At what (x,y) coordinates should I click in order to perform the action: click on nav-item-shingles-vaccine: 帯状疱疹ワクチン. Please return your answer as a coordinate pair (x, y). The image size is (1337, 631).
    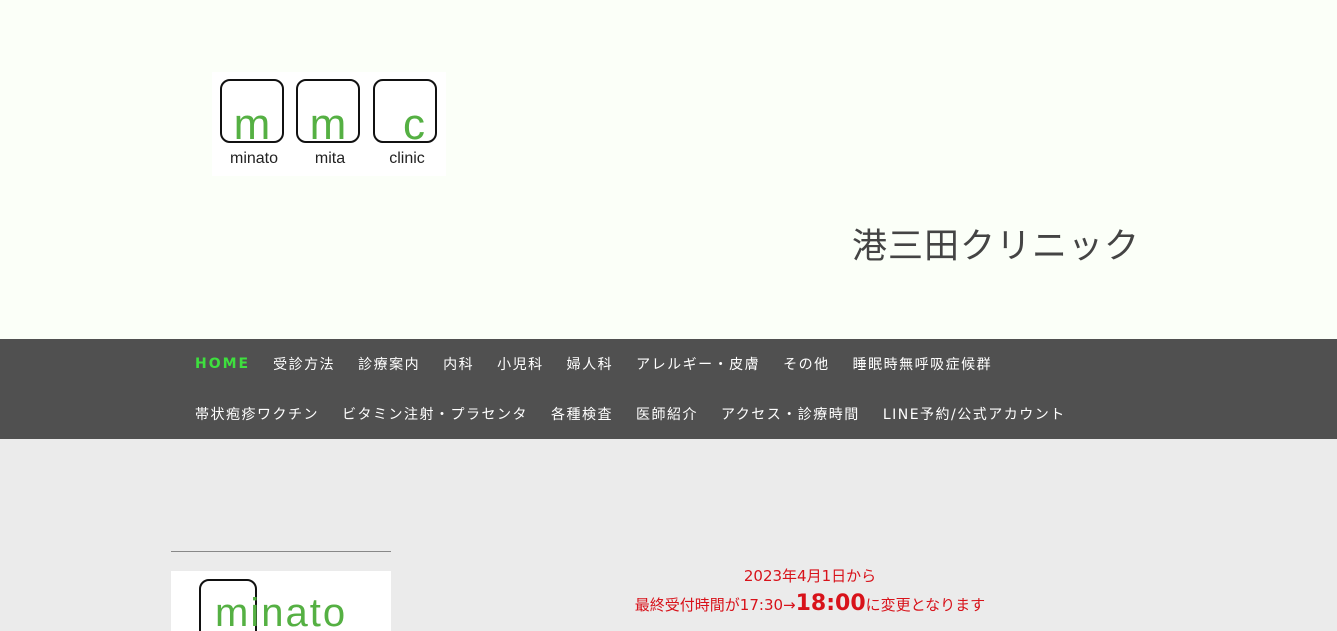
    Looking at the image, I should click on (257, 414).